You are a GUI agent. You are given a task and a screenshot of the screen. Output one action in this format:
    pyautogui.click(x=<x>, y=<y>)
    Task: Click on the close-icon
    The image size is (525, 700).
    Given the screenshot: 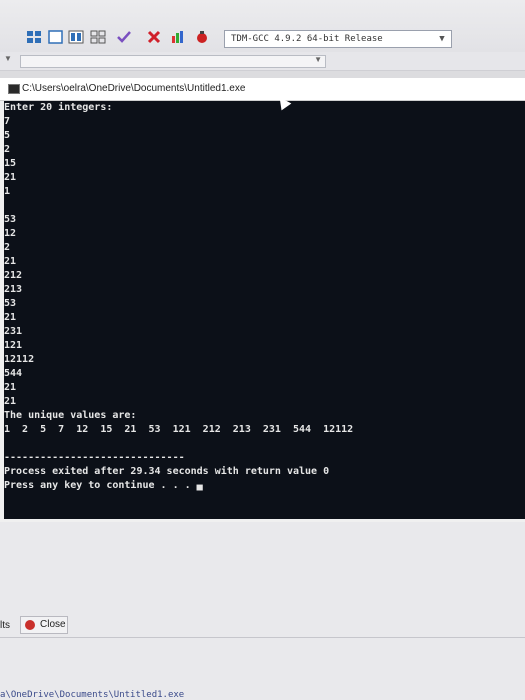 What is the action you would take?
    pyautogui.click(x=30, y=625)
    